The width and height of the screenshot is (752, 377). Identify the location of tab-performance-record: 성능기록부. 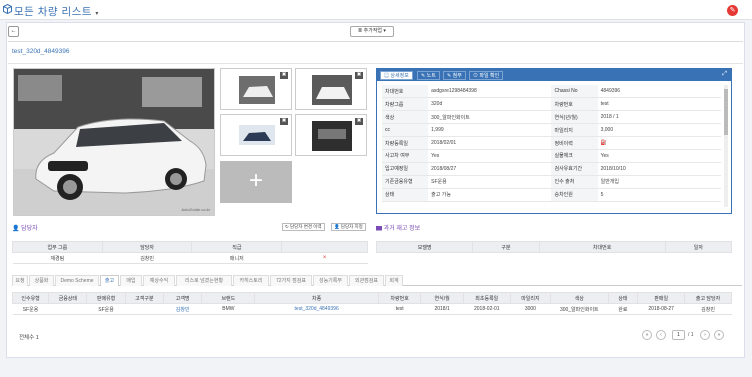
(330, 280).